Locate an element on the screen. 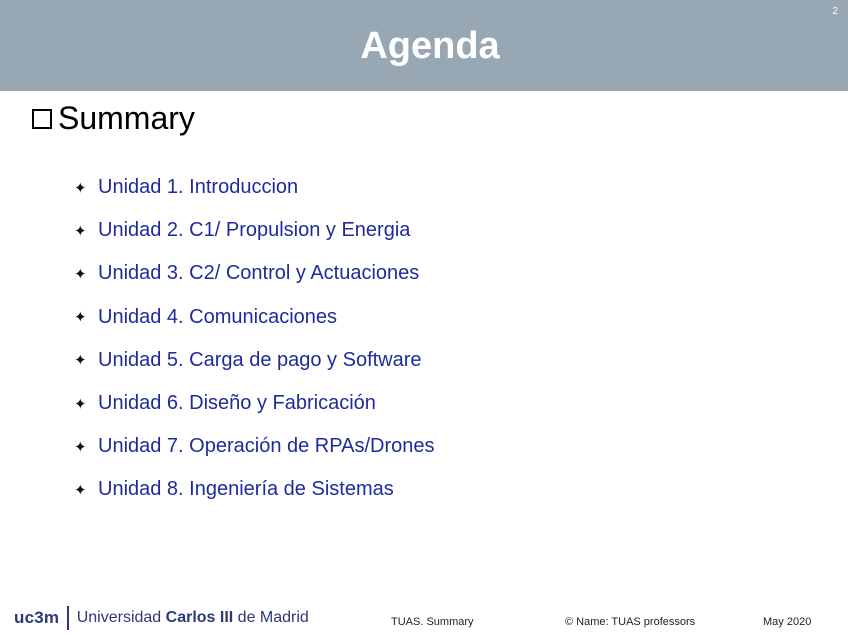 This screenshot has height=636, width=848. university-logo: uc3m Universidad Carlos III de Madrid is located at coordinates (161, 618).